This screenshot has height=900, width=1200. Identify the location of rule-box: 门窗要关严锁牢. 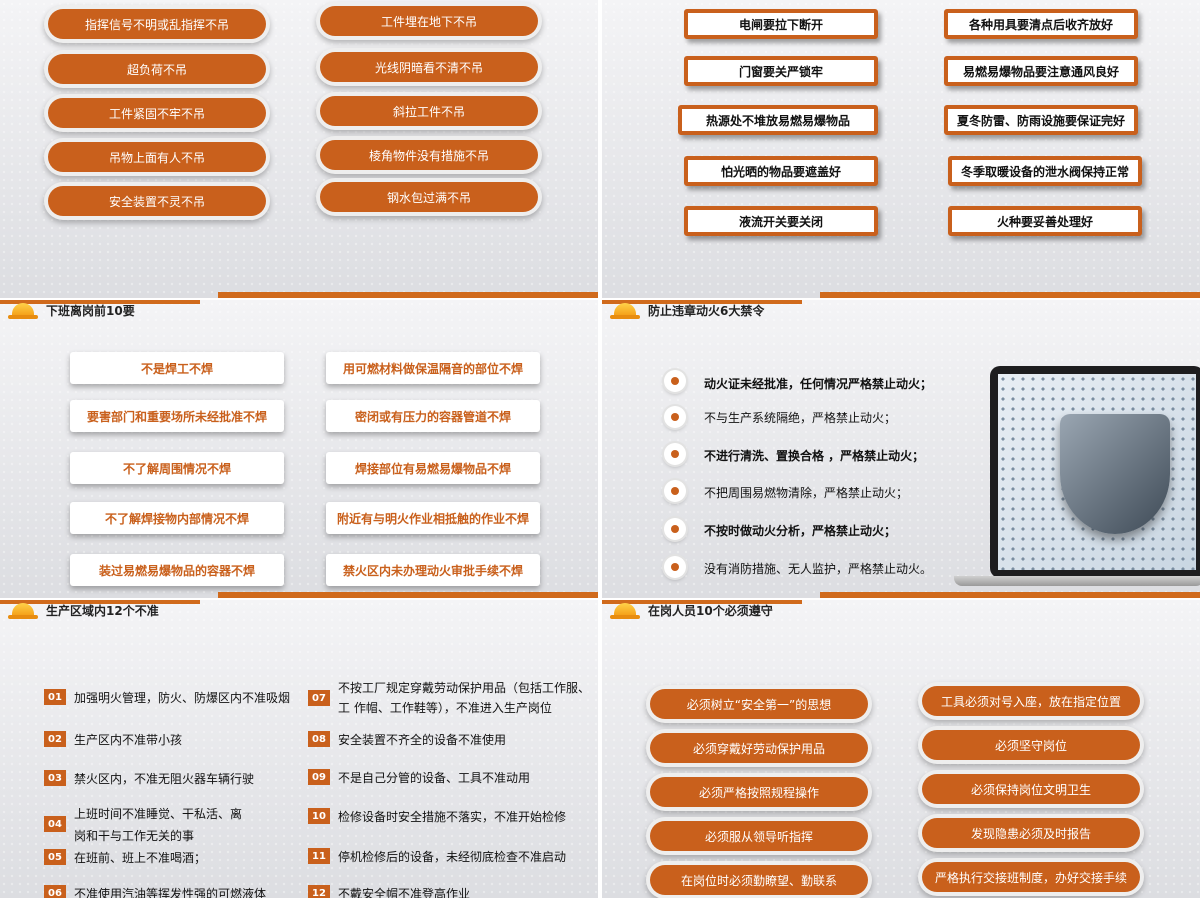
(781, 71).